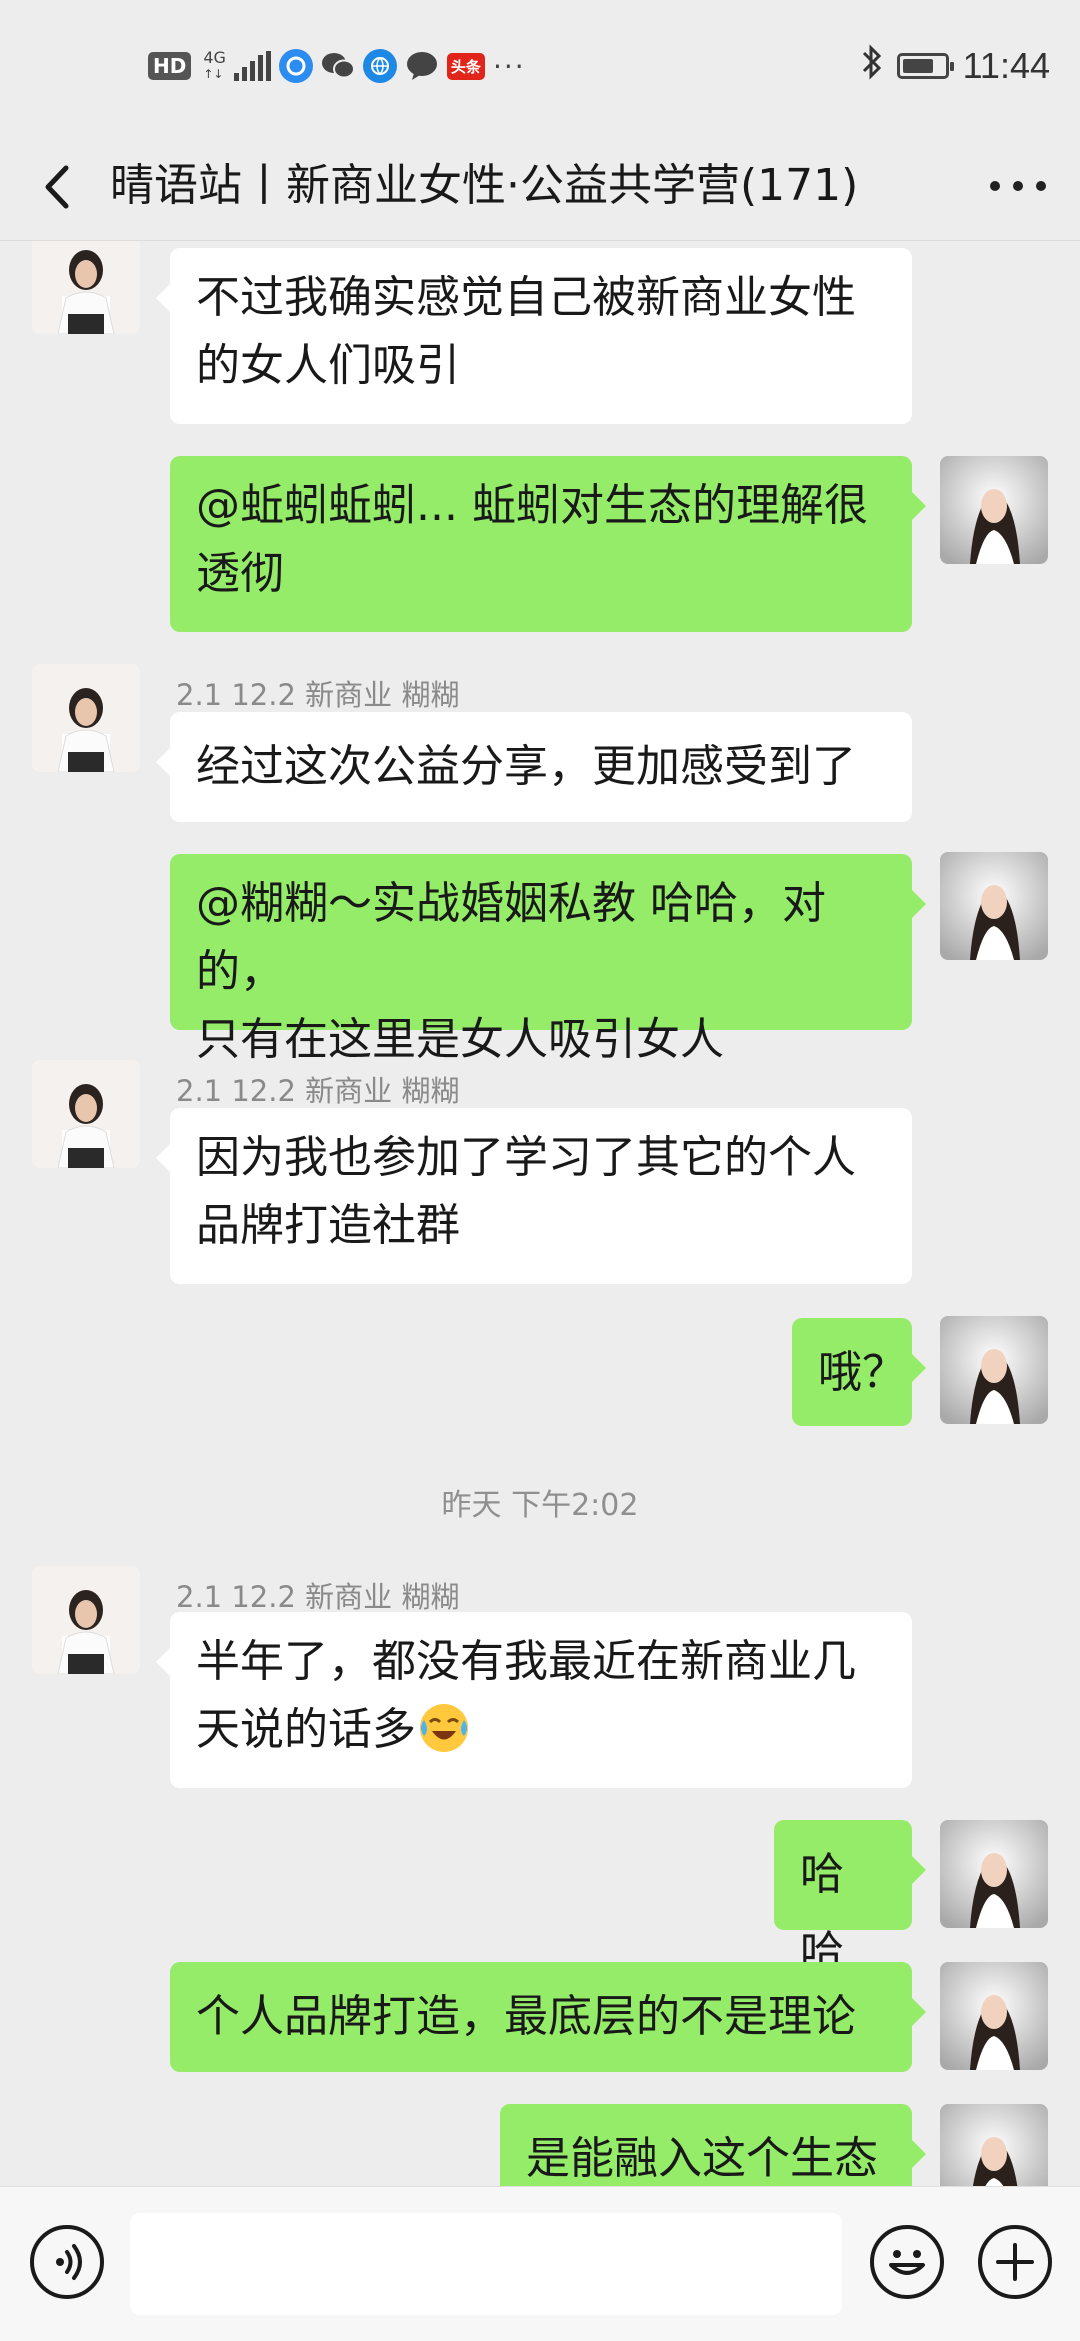 Image resolution: width=1080 pixels, height=2341 pixels. What do you see at coordinates (170, 66) in the screenshot?
I see `hd-badge: HD` at bounding box center [170, 66].